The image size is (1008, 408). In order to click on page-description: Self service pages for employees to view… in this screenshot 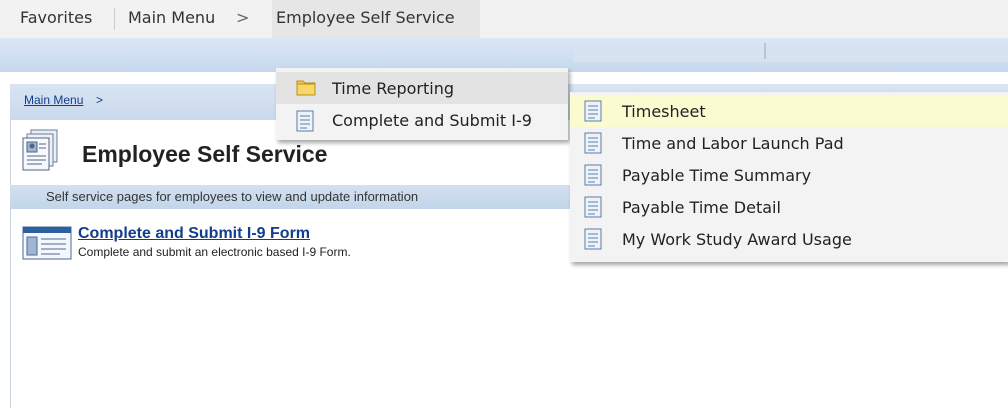, I will do `click(232, 196)`.